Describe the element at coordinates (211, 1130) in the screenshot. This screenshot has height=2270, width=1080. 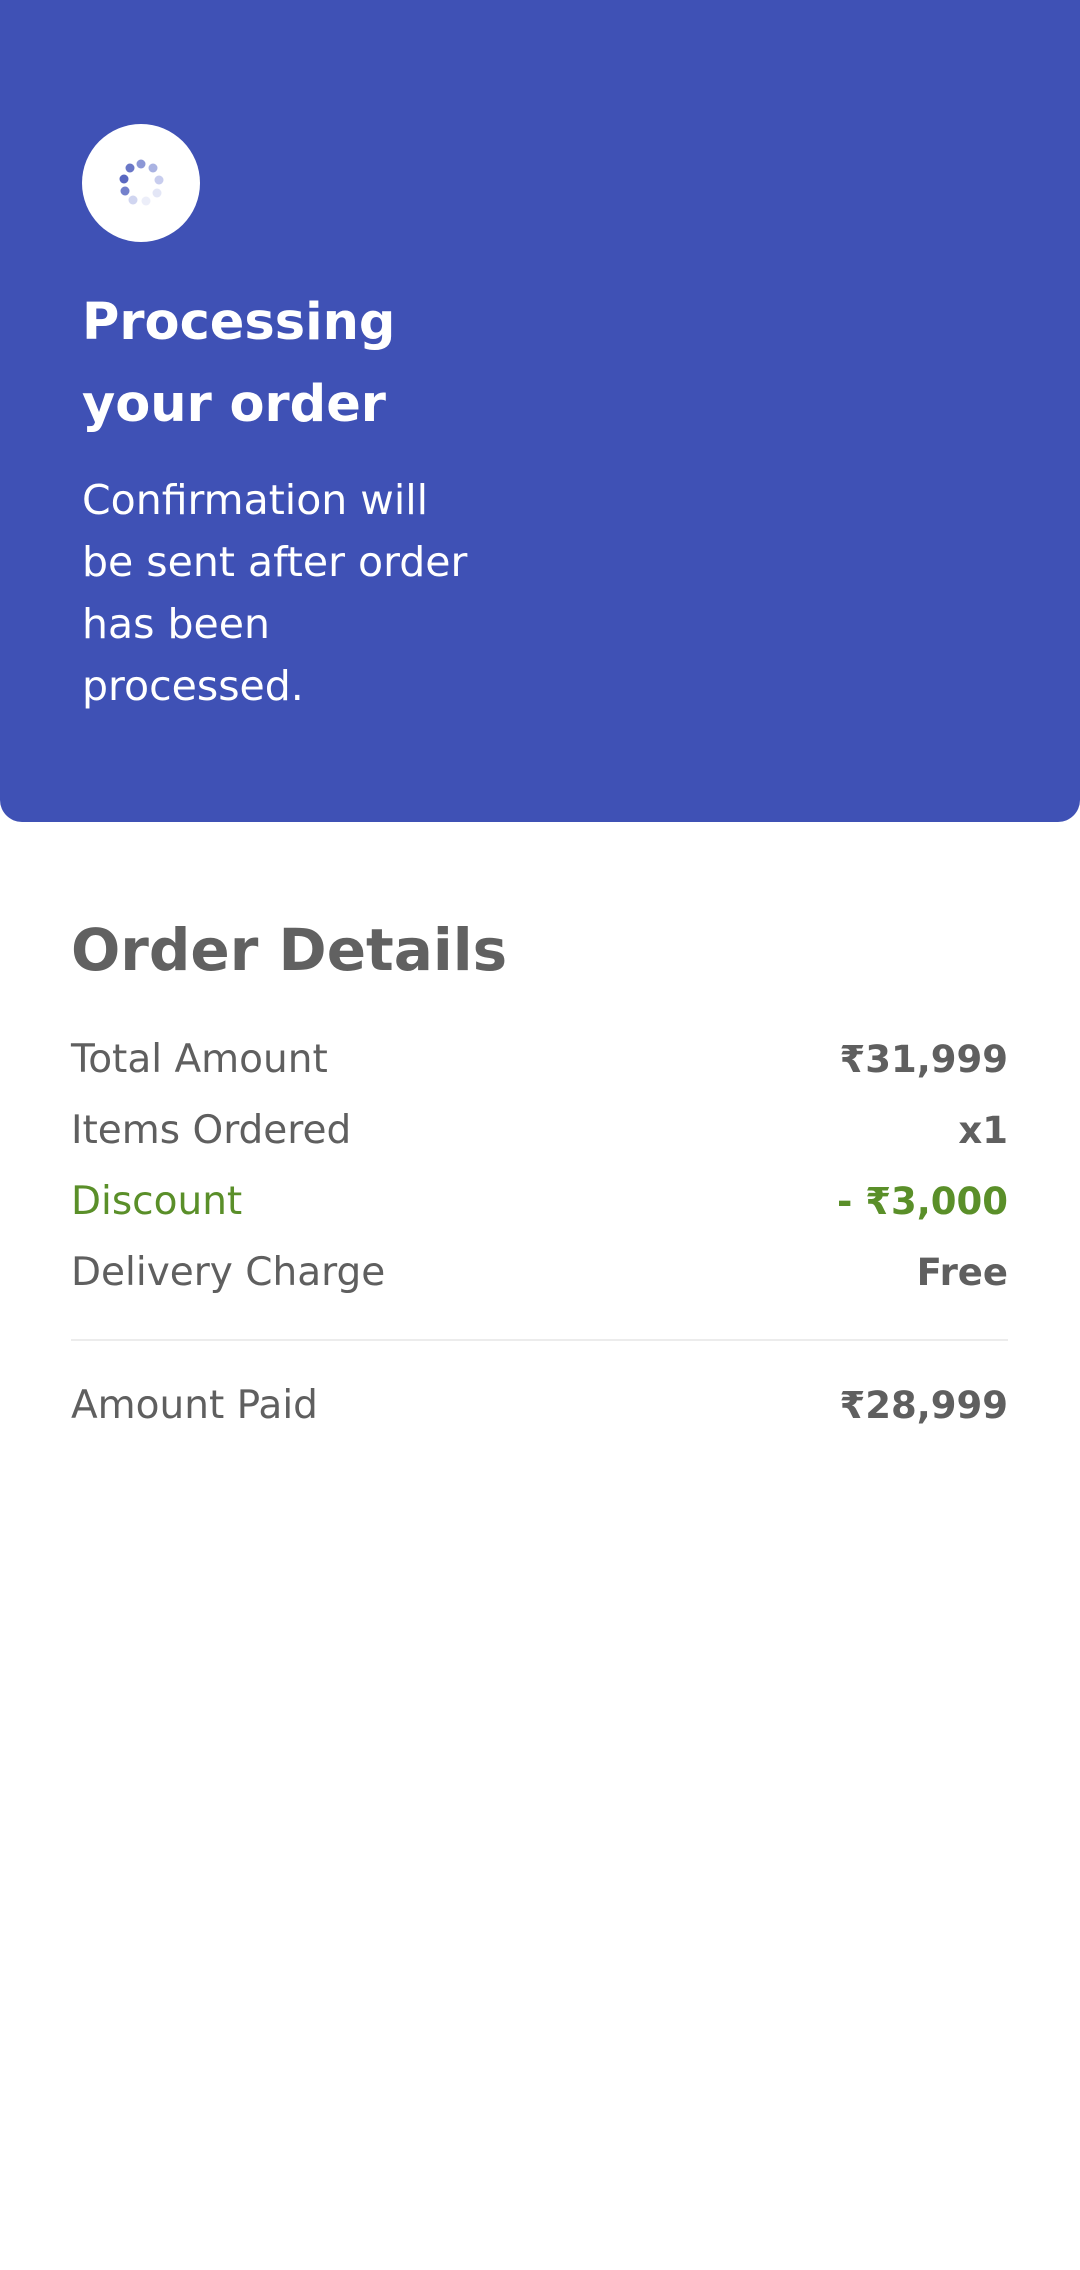
I see `items-ordered-label: Items Ordered` at that location.